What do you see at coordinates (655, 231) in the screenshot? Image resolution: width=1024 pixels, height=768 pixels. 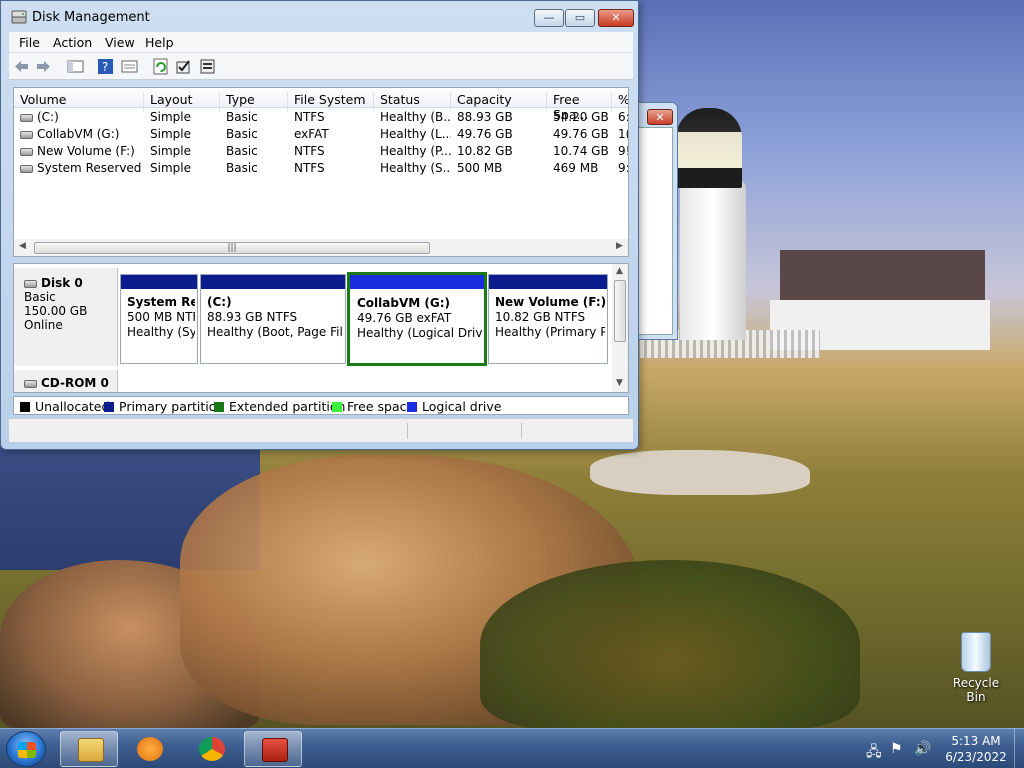 I see `background-window-content` at bounding box center [655, 231].